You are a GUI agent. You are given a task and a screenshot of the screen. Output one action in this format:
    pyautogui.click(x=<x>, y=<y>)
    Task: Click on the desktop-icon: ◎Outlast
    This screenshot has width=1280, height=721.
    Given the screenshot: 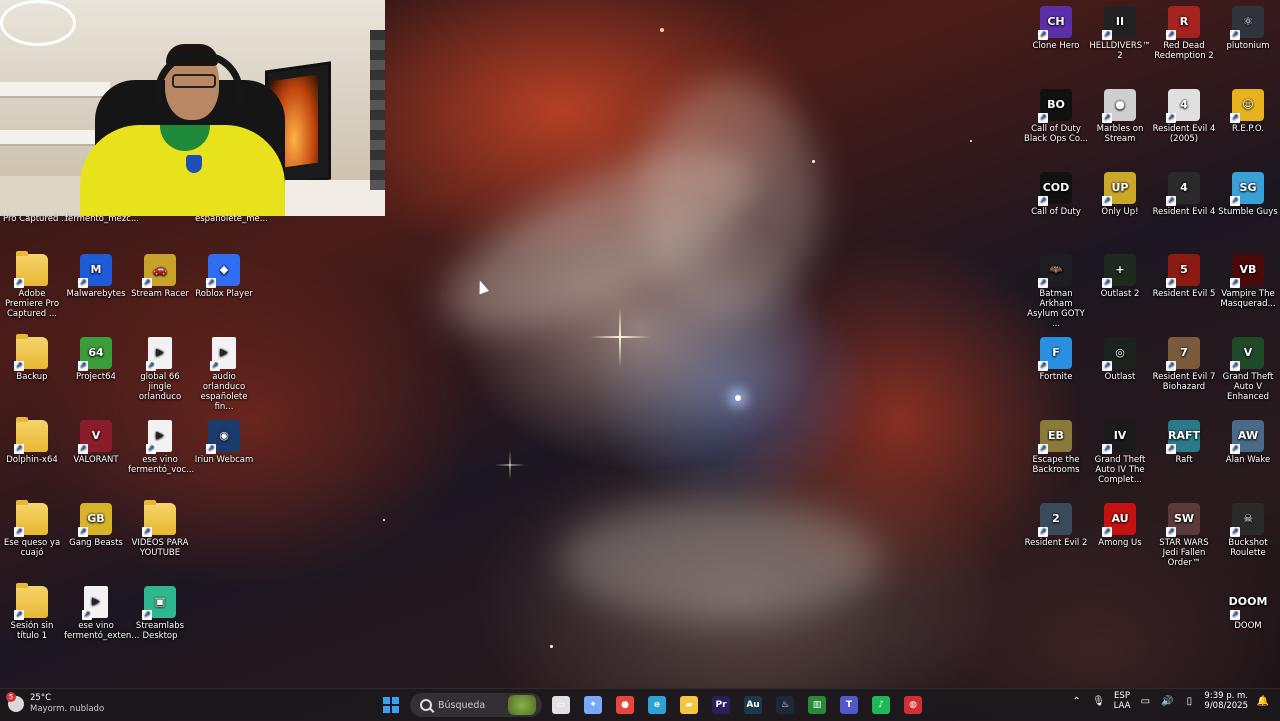 What is the action you would take?
    pyautogui.click(x=1120, y=359)
    